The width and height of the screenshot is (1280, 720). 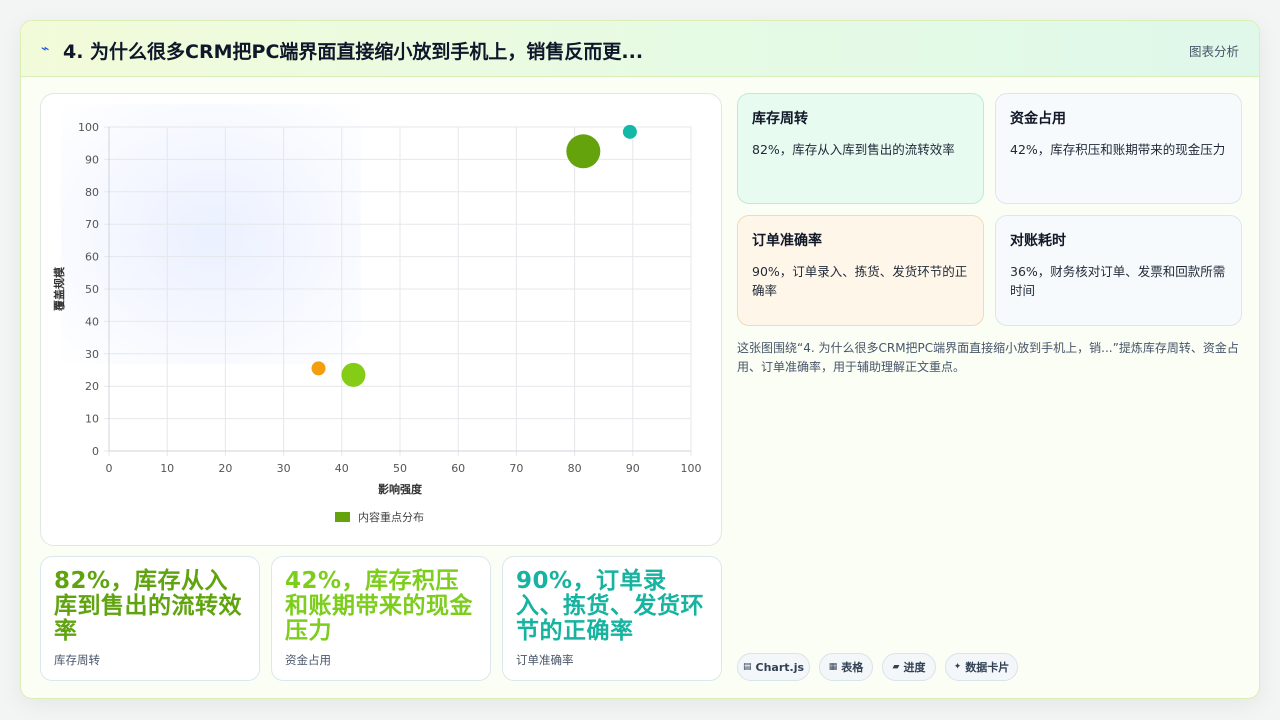 I want to click on highlight-card-inventory-turnover: 82%，库存从入库到售出的流转效率 库存周转, so click(x=150, y=618).